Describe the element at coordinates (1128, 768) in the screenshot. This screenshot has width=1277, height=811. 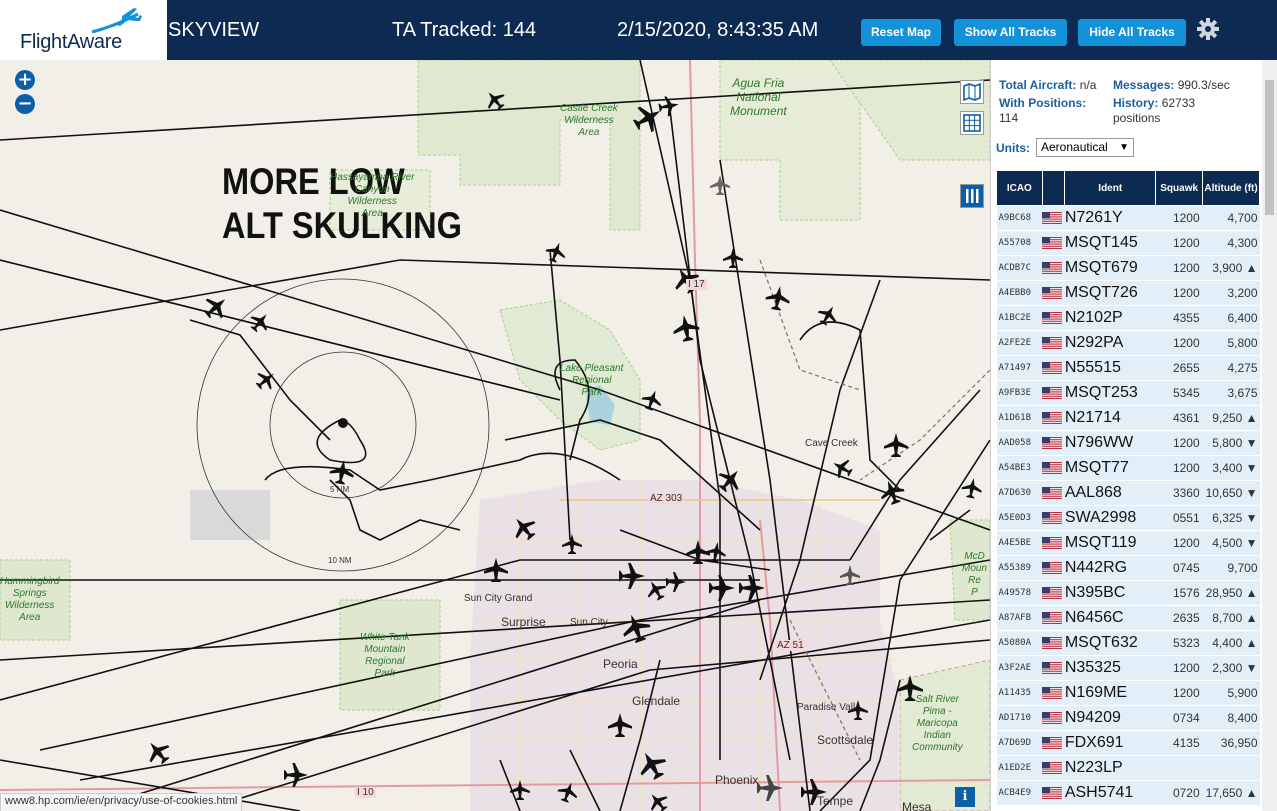
I see `table-row: A1ED2E N223LP` at that location.